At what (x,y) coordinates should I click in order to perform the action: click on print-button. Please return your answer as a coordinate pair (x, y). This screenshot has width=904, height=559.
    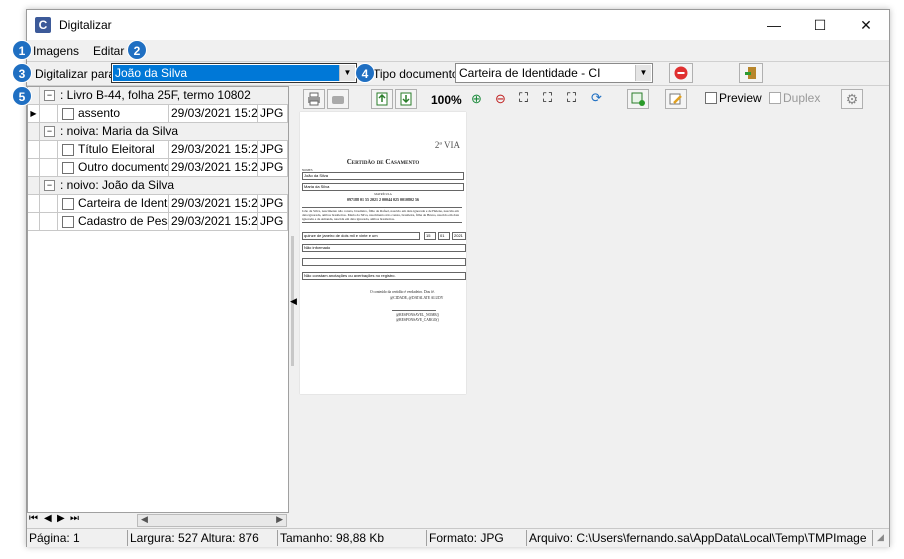
    Looking at the image, I should click on (314, 99).